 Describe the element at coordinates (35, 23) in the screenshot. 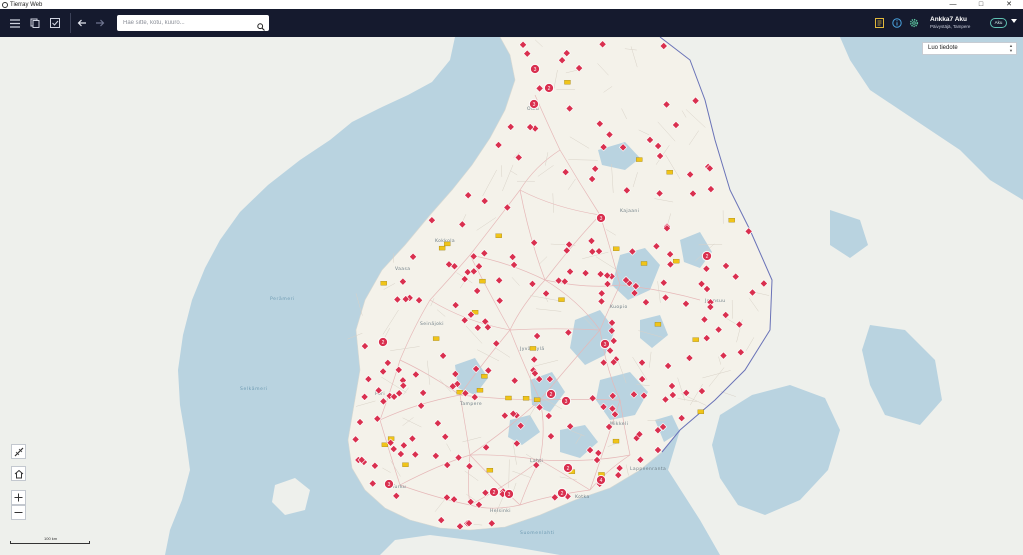

I see `layers-icon` at that location.